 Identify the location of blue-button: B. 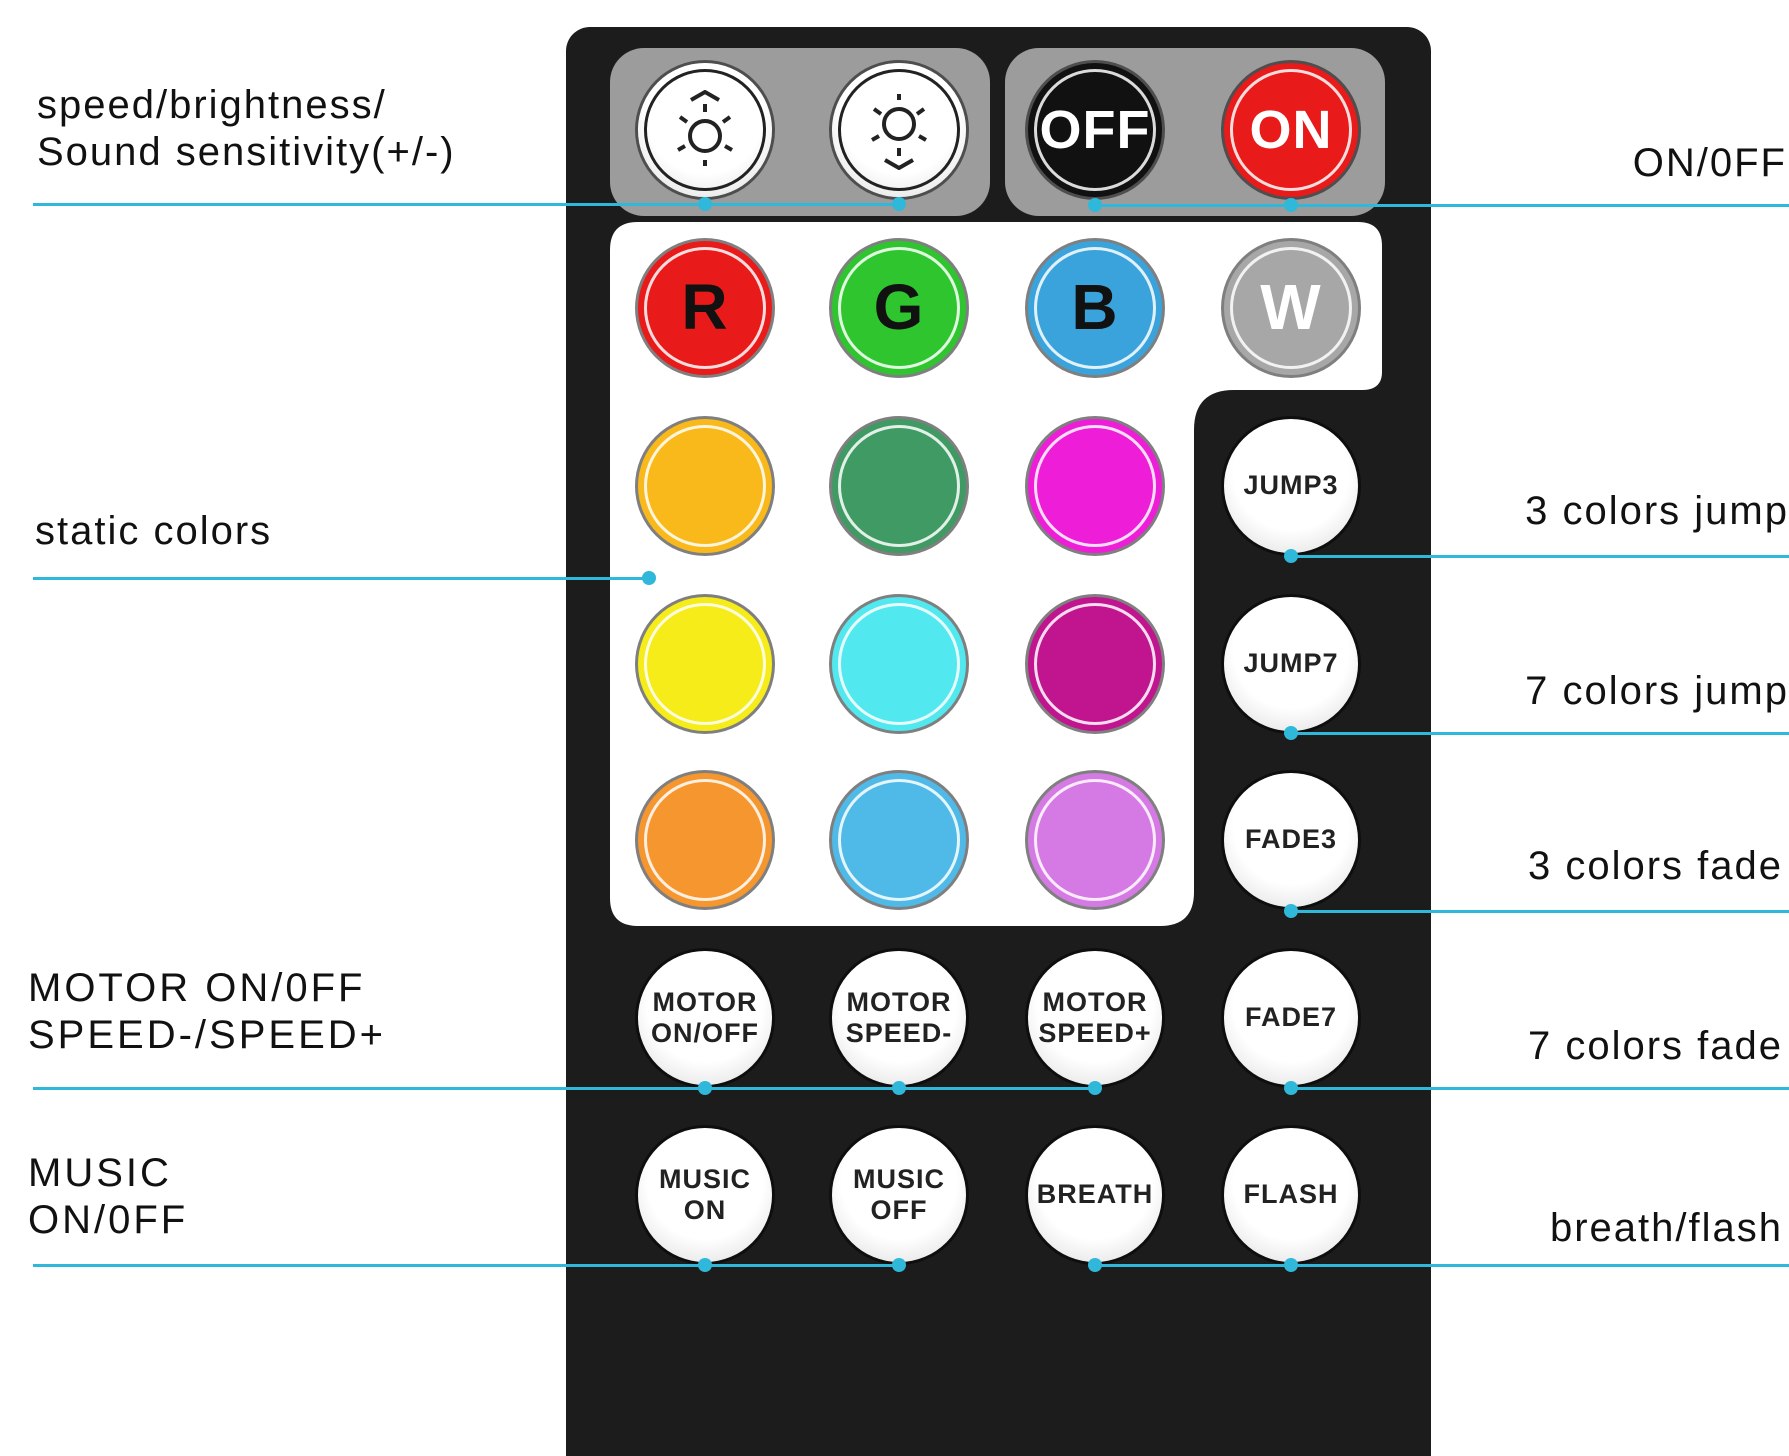
(1095, 308).